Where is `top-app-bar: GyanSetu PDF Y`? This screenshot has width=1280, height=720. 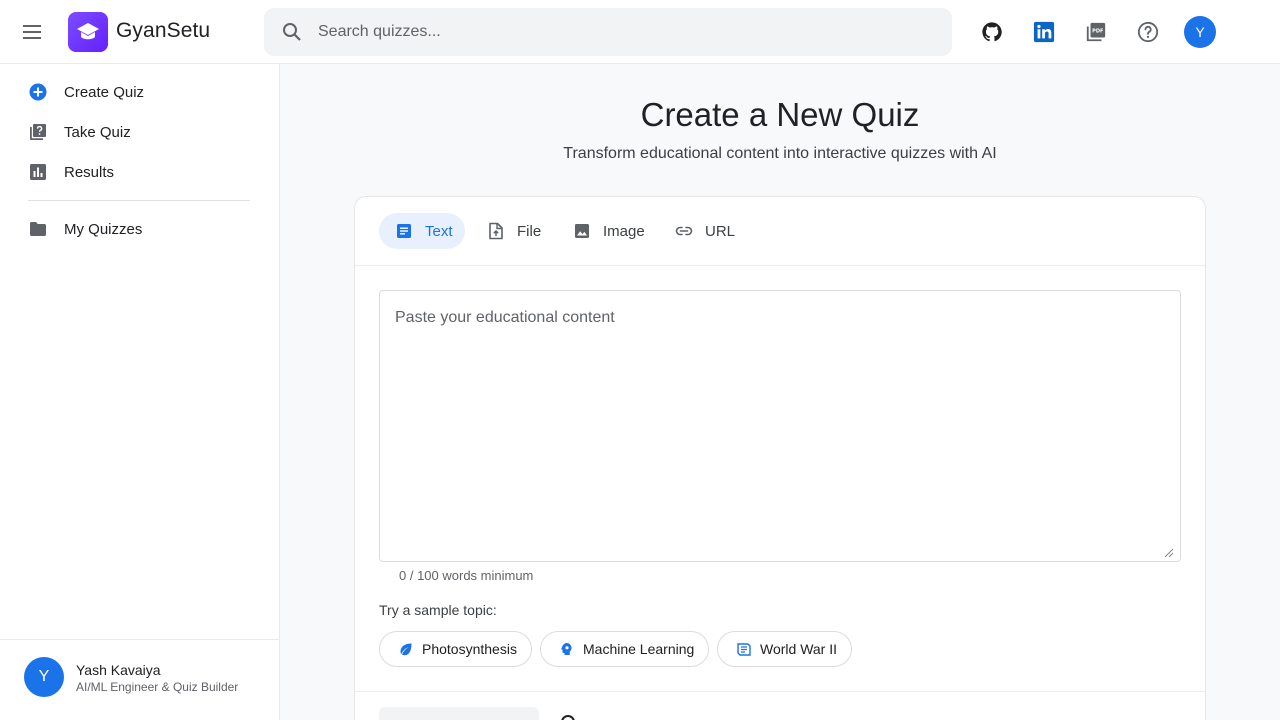 top-app-bar: GyanSetu PDF Y is located at coordinates (640, 32).